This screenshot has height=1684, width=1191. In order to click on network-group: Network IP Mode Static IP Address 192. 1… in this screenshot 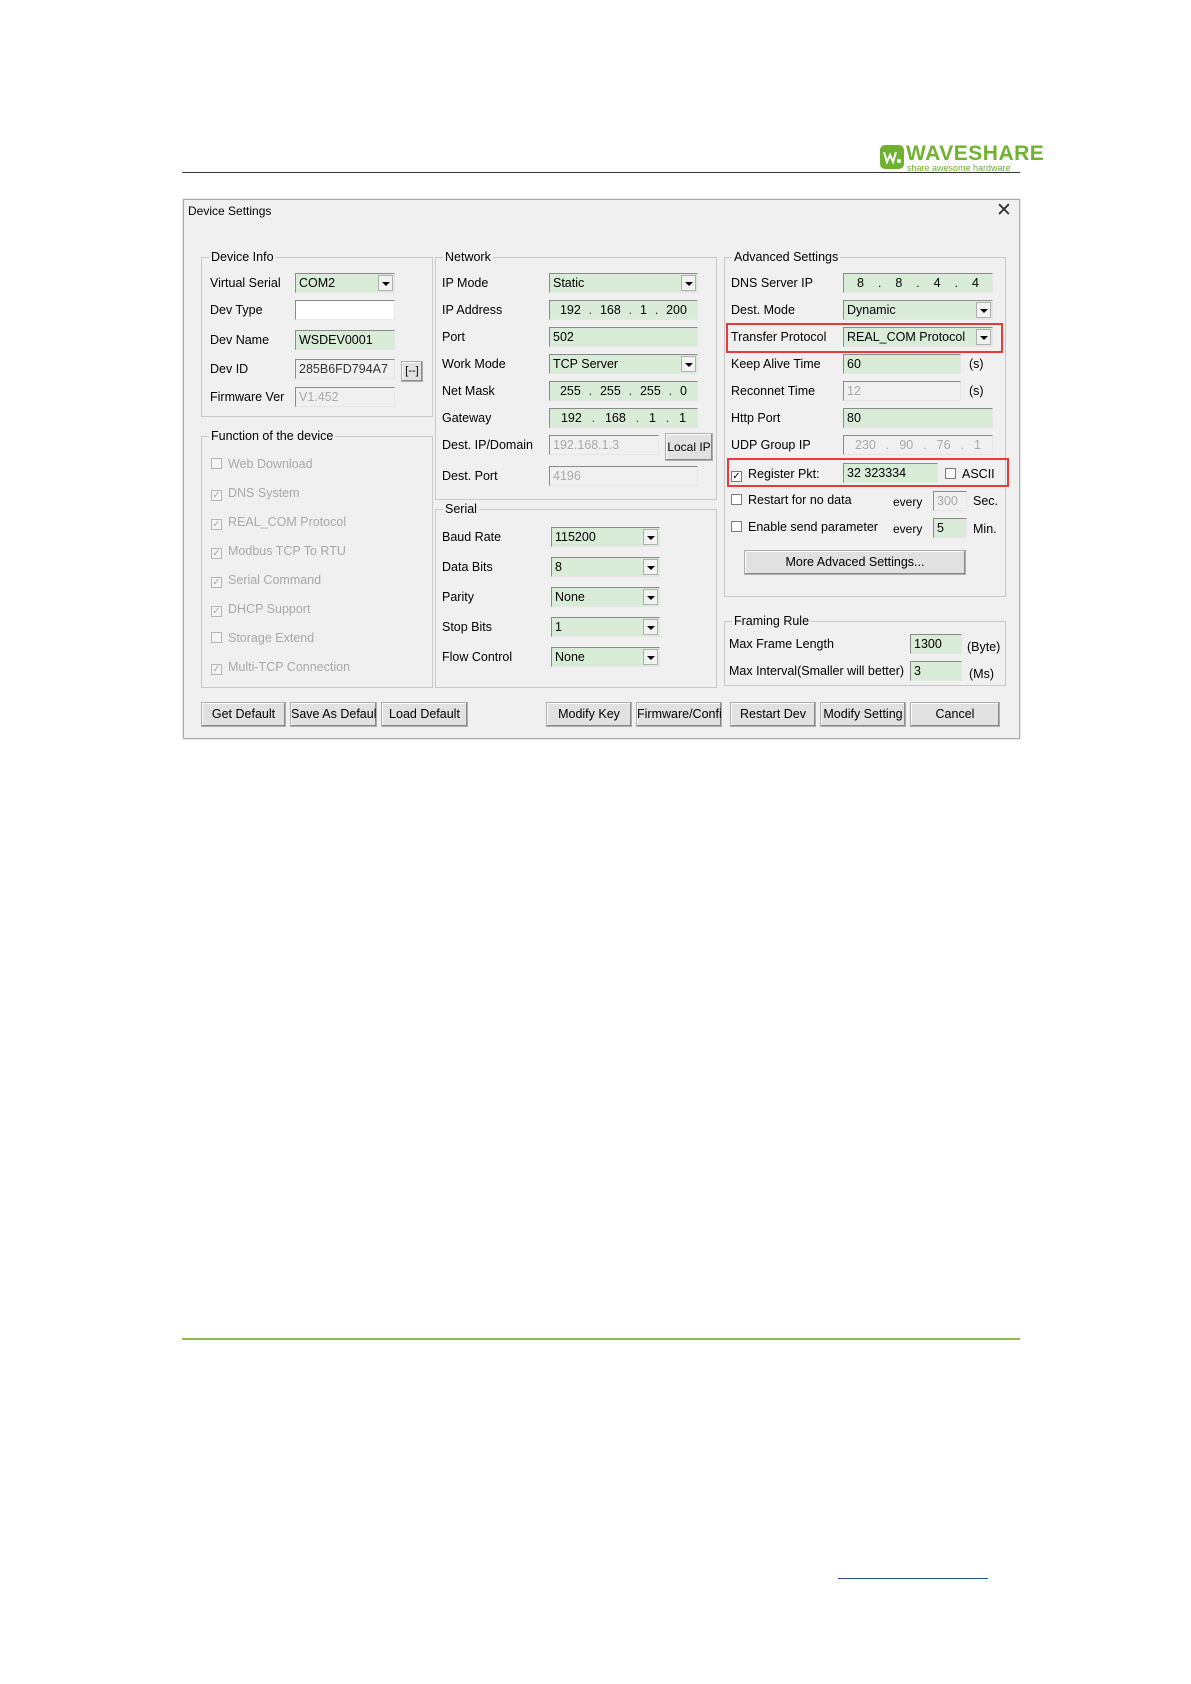, I will do `click(576, 375)`.